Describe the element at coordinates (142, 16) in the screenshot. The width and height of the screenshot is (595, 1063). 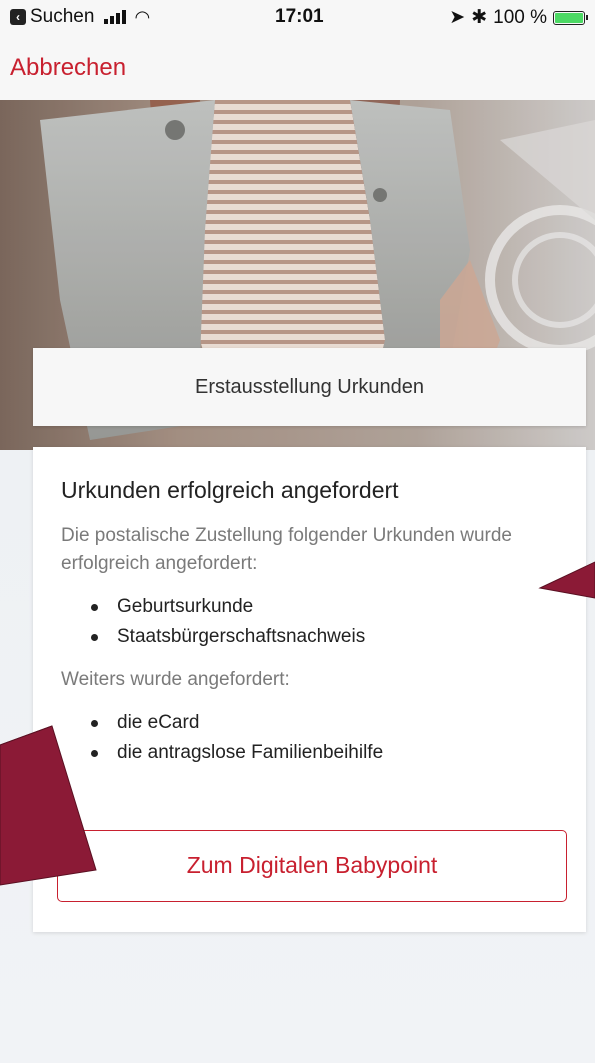
I see `wifi-icon: ◠` at that location.